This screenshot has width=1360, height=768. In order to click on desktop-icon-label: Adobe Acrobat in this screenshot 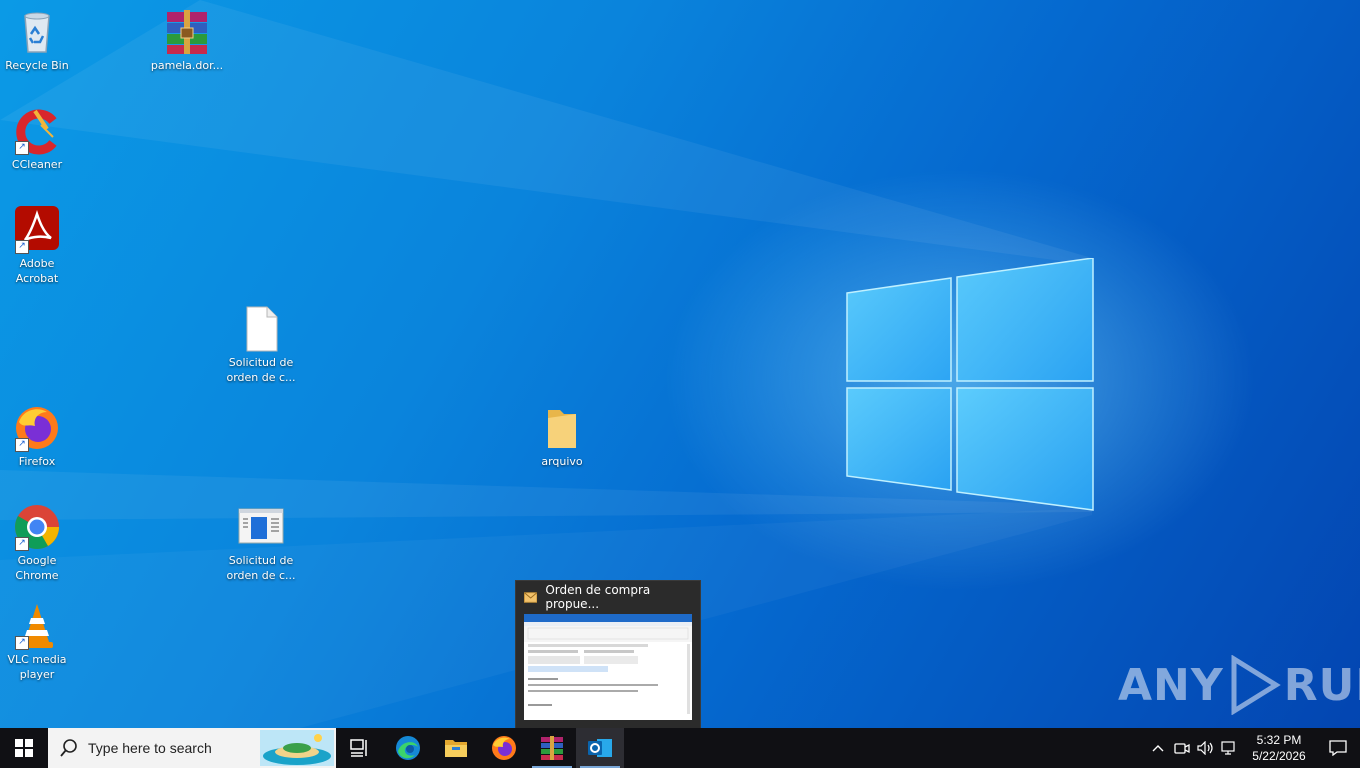, I will do `click(37, 271)`.